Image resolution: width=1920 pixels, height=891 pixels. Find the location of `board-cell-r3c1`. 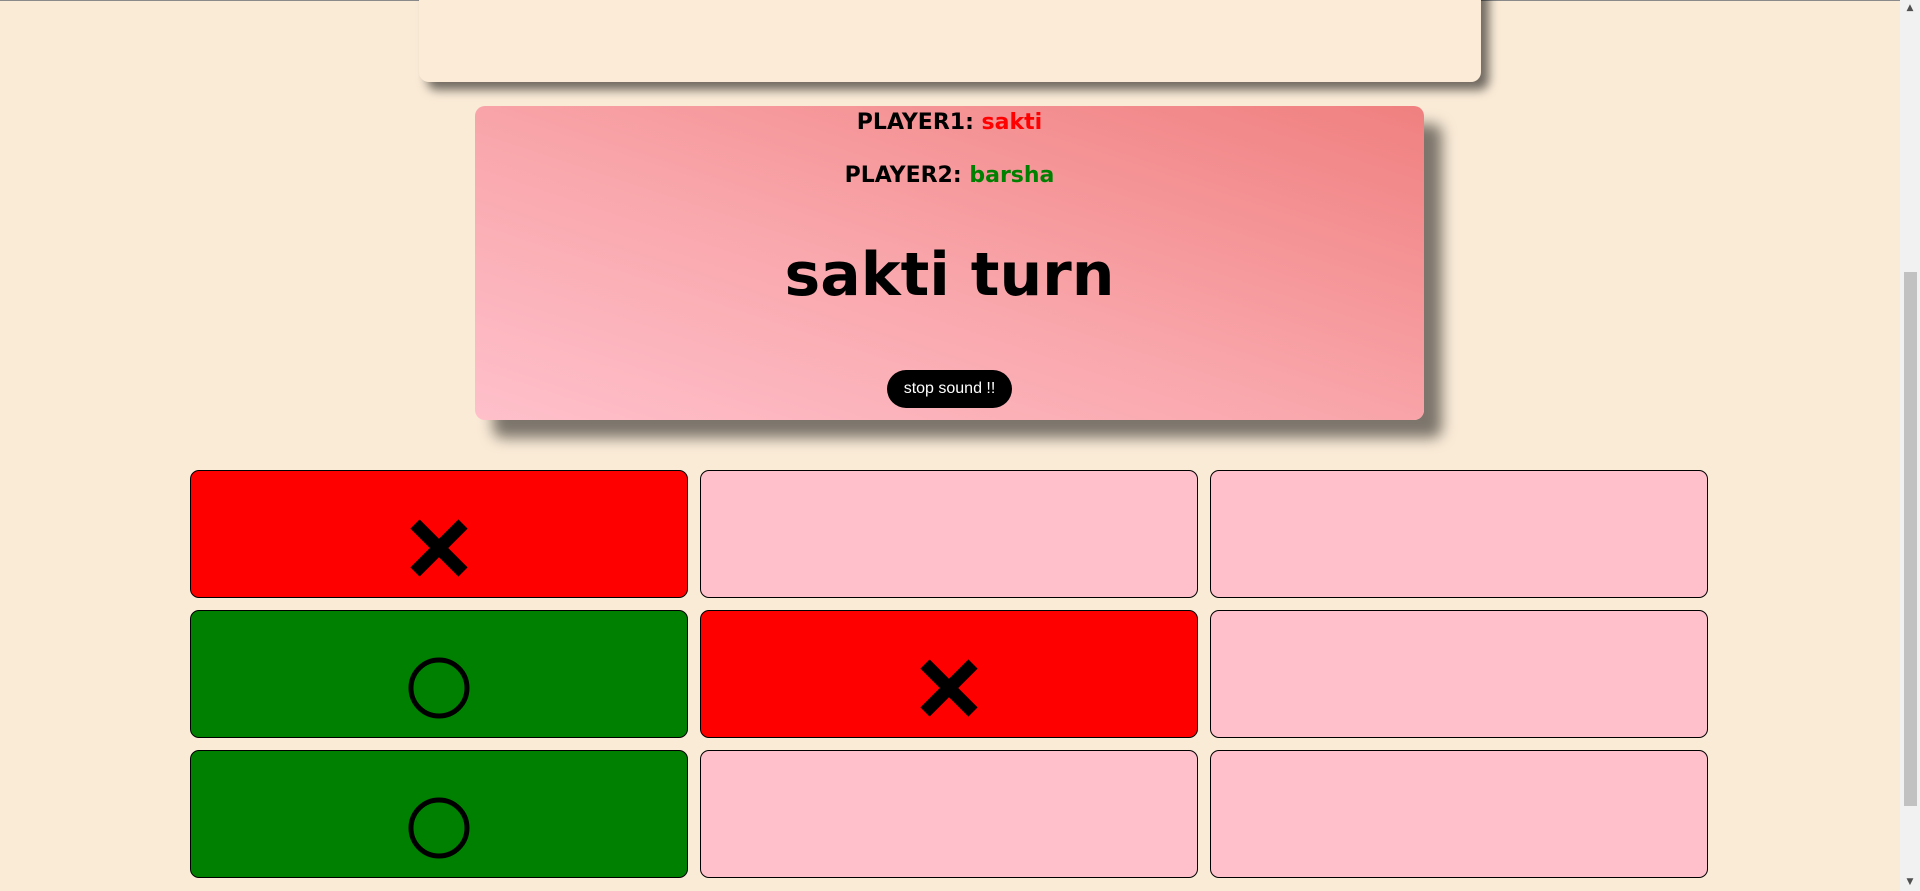

board-cell-r3c1 is located at coordinates (439, 814).